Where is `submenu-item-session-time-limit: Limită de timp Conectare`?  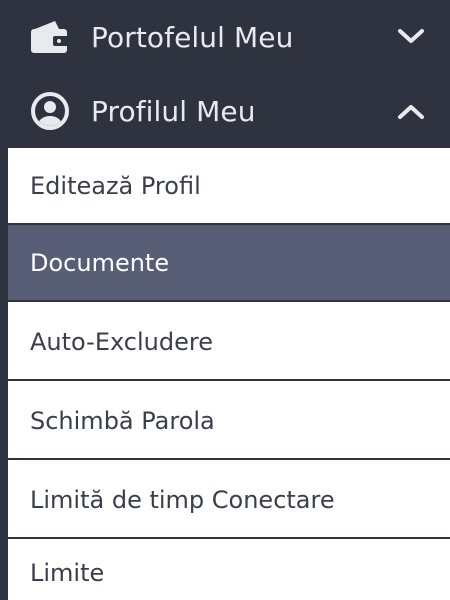
submenu-item-session-time-limit: Limită de timp Conectare is located at coordinates (229, 500).